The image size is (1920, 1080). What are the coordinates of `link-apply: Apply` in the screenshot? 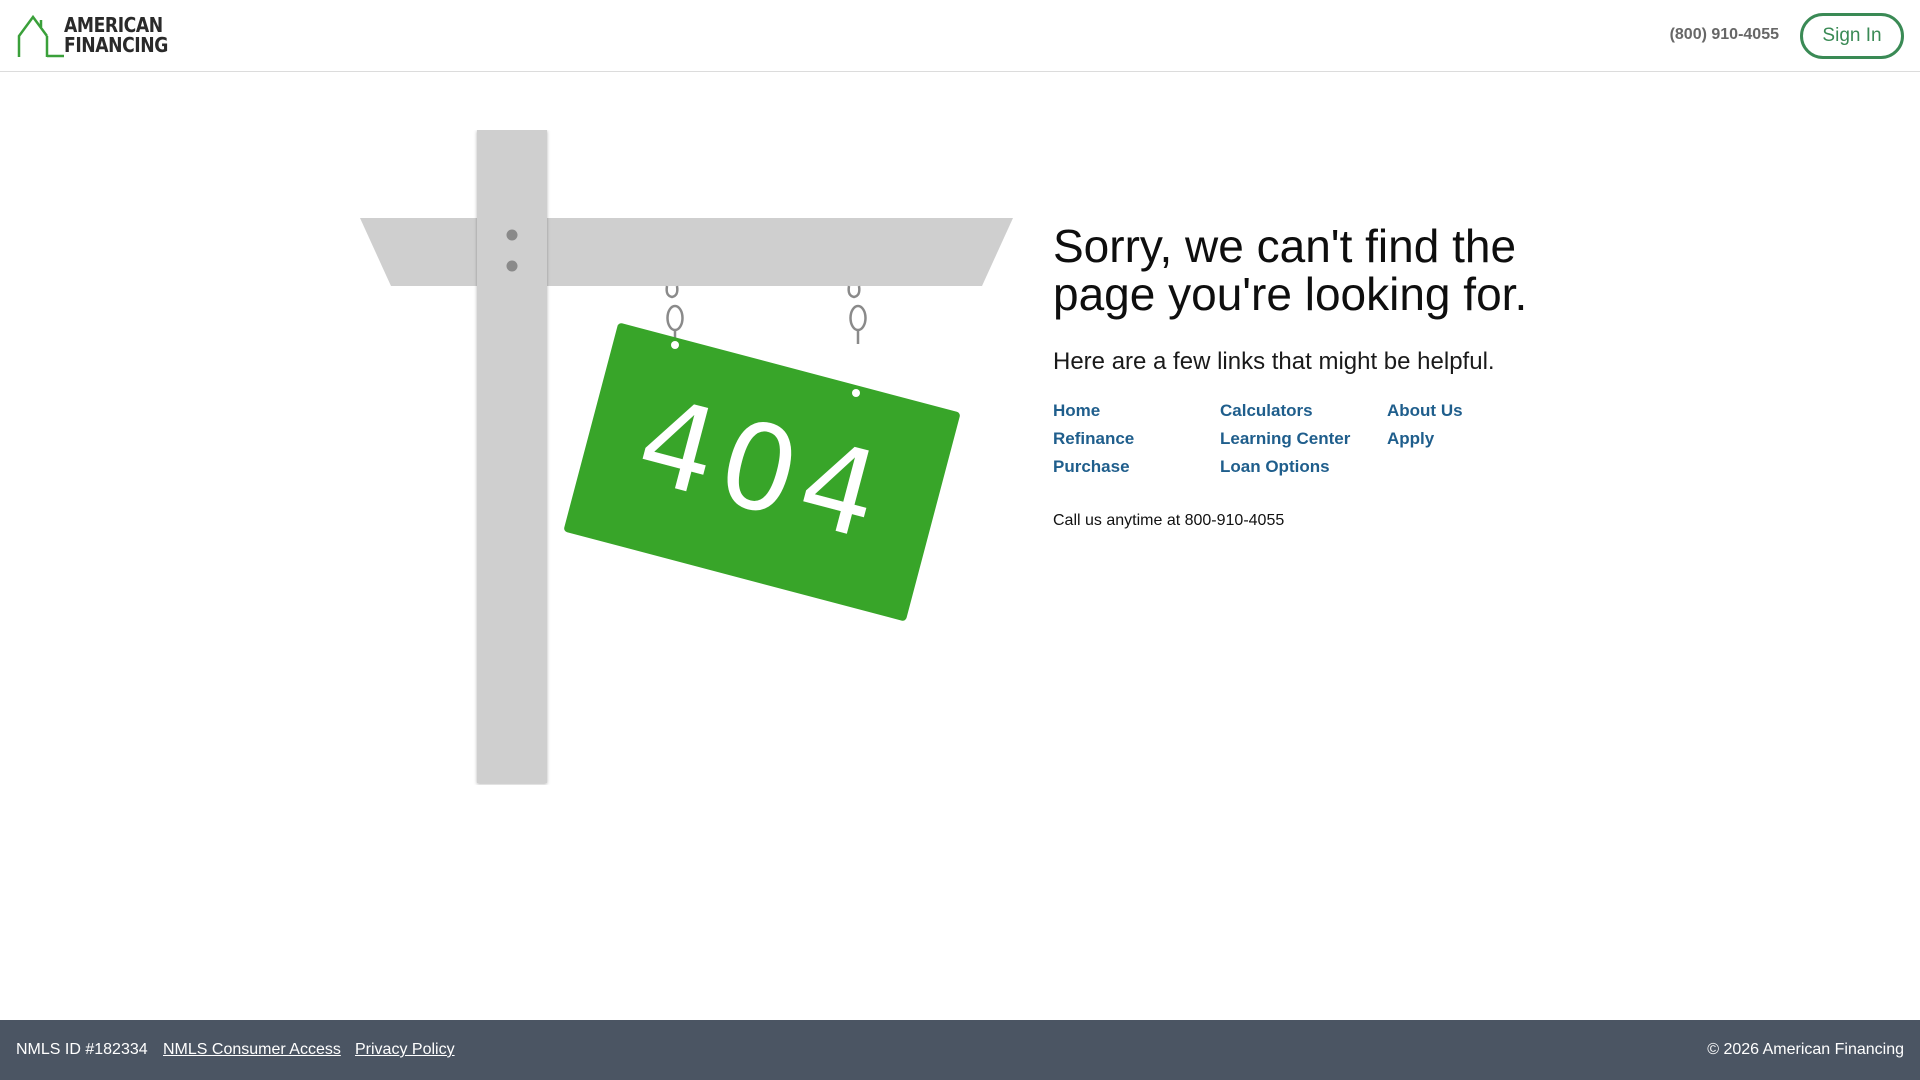 It's located at (1470, 439).